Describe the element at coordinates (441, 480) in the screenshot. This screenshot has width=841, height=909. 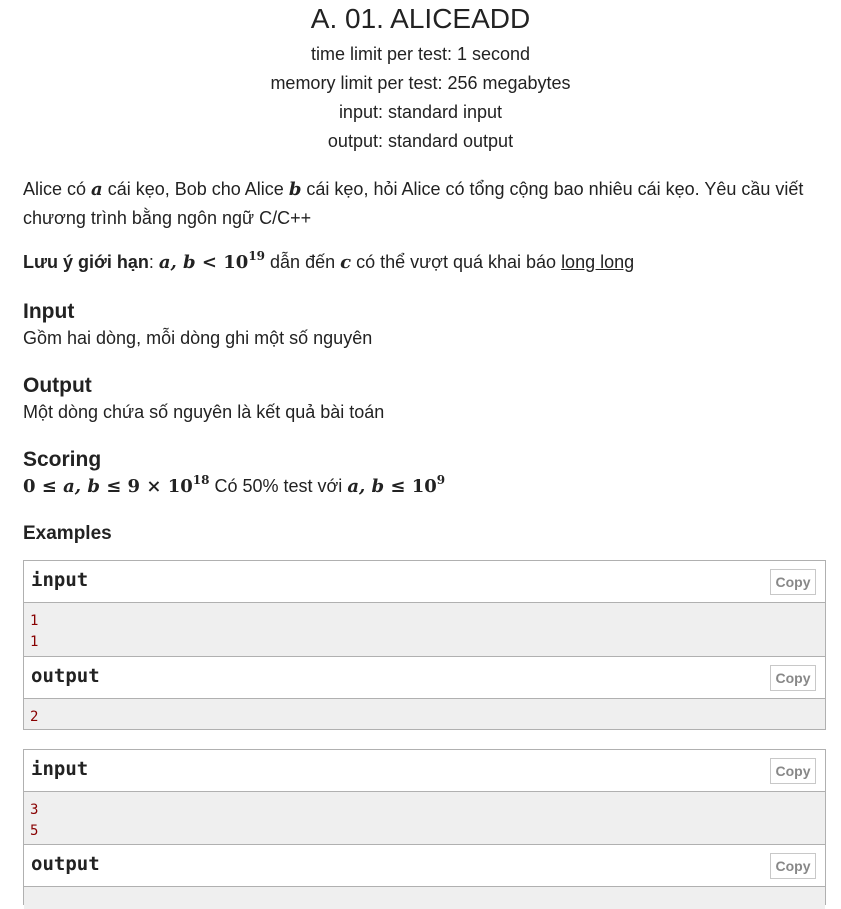
I see `math-exponent: 9` at that location.